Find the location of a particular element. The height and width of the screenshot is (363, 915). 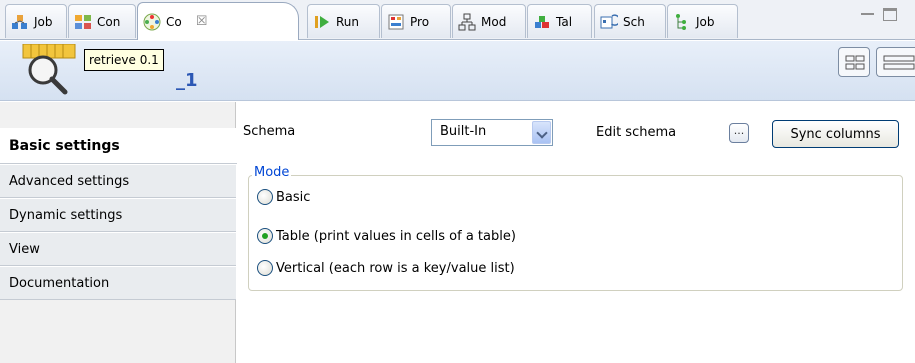

list-layout-icon is located at coordinates (899, 62).